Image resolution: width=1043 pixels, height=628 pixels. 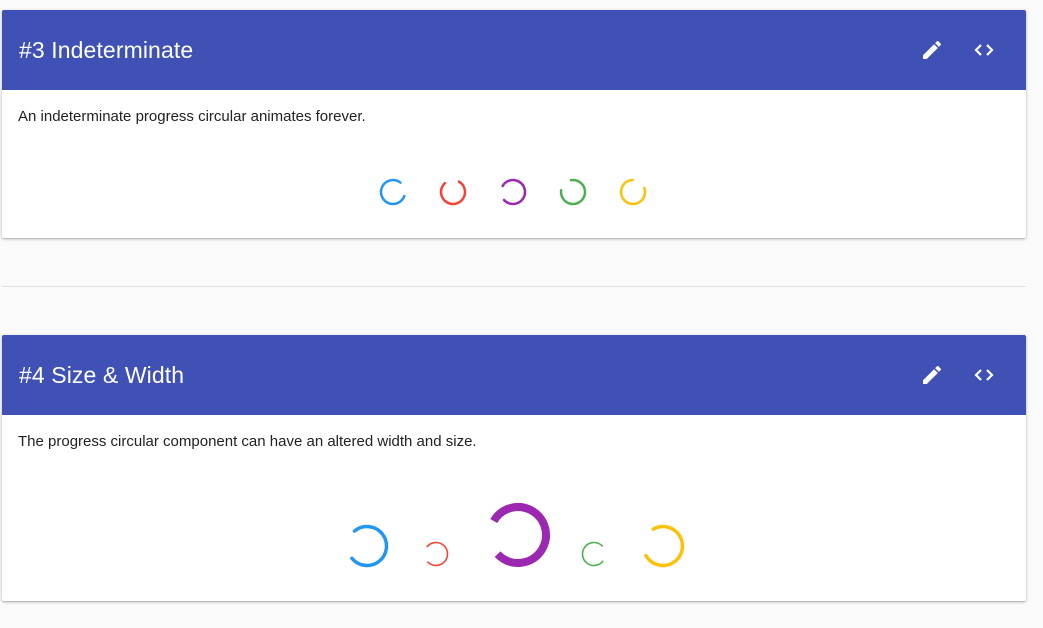 I want to click on card-title: #3 Indeterminate, so click(x=106, y=50).